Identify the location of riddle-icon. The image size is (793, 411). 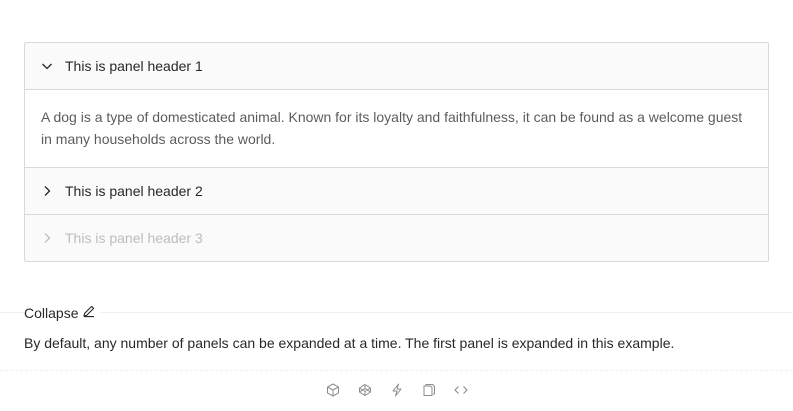
(397, 390).